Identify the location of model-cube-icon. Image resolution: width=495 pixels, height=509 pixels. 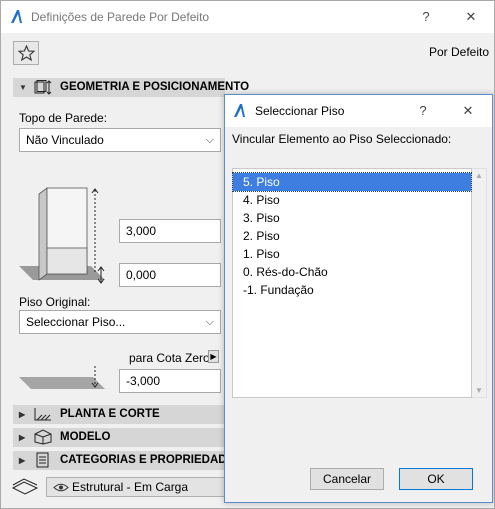
(43, 437).